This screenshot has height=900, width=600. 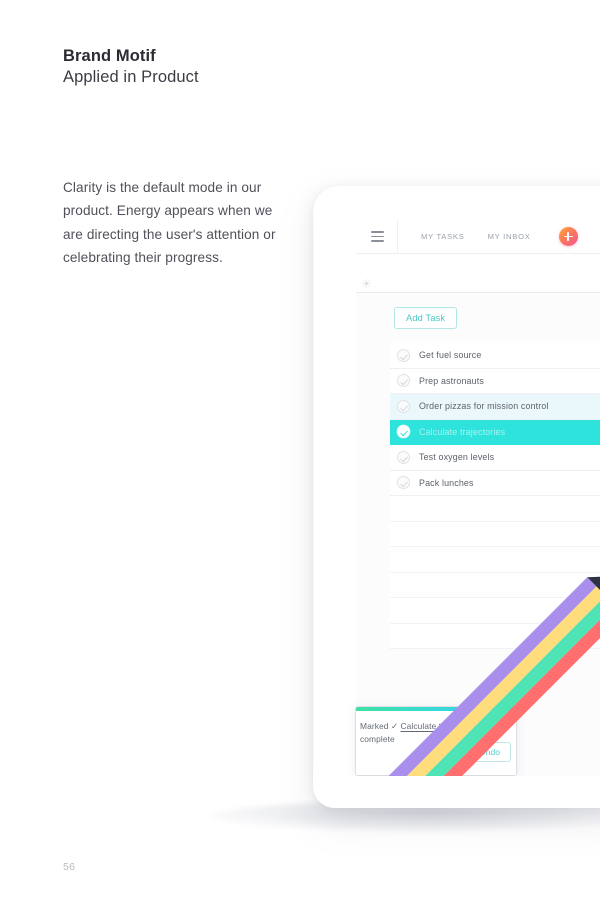 I want to click on task-label: Test oxygen levels, so click(x=457, y=457).